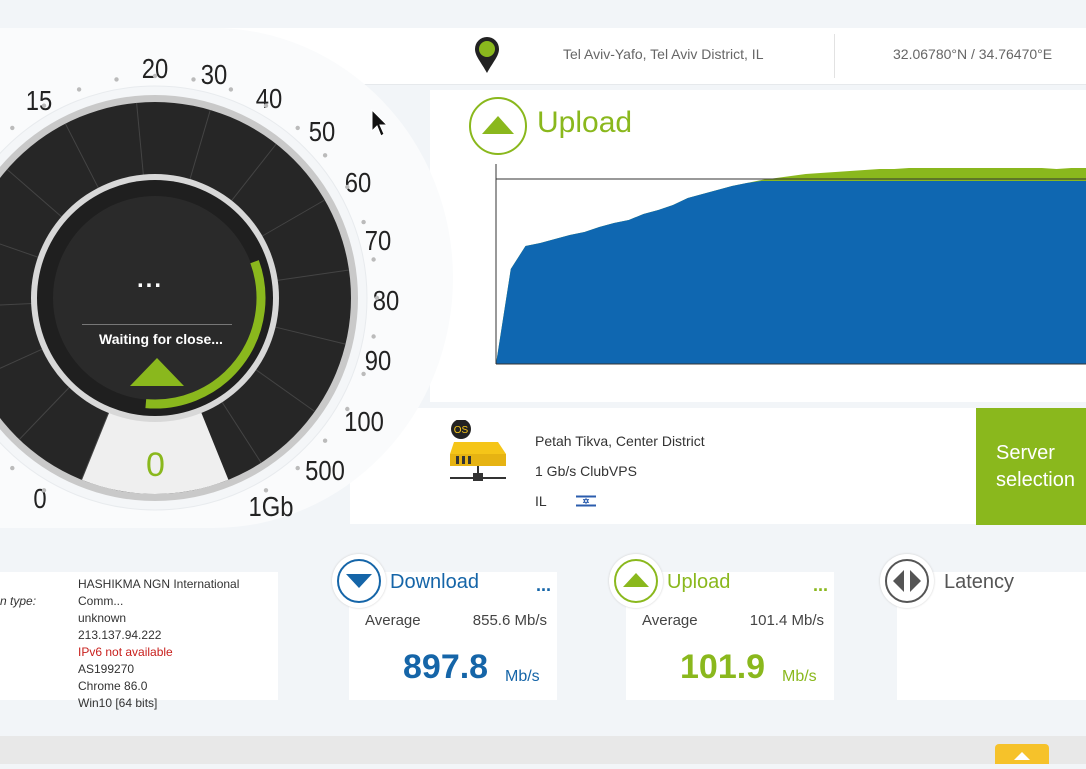 The height and width of the screenshot is (769, 1086). What do you see at coordinates (125, 652) in the screenshot?
I see `connection-ipv6: IPv6 not available` at bounding box center [125, 652].